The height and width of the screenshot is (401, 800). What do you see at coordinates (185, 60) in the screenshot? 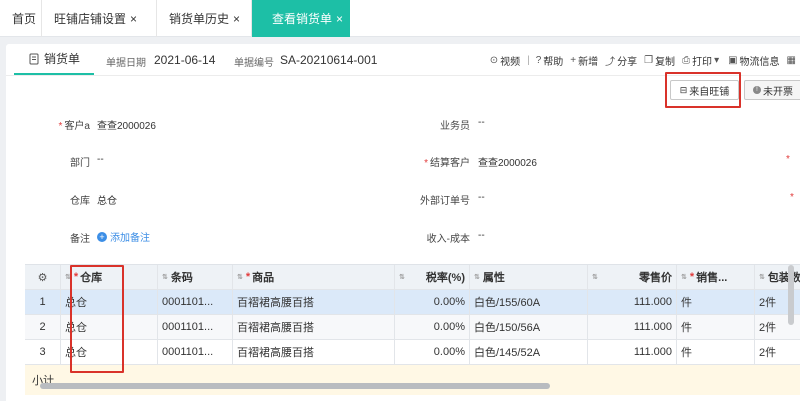
I see `doc-date-value: 2021-06-14` at bounding box center [185, 60].